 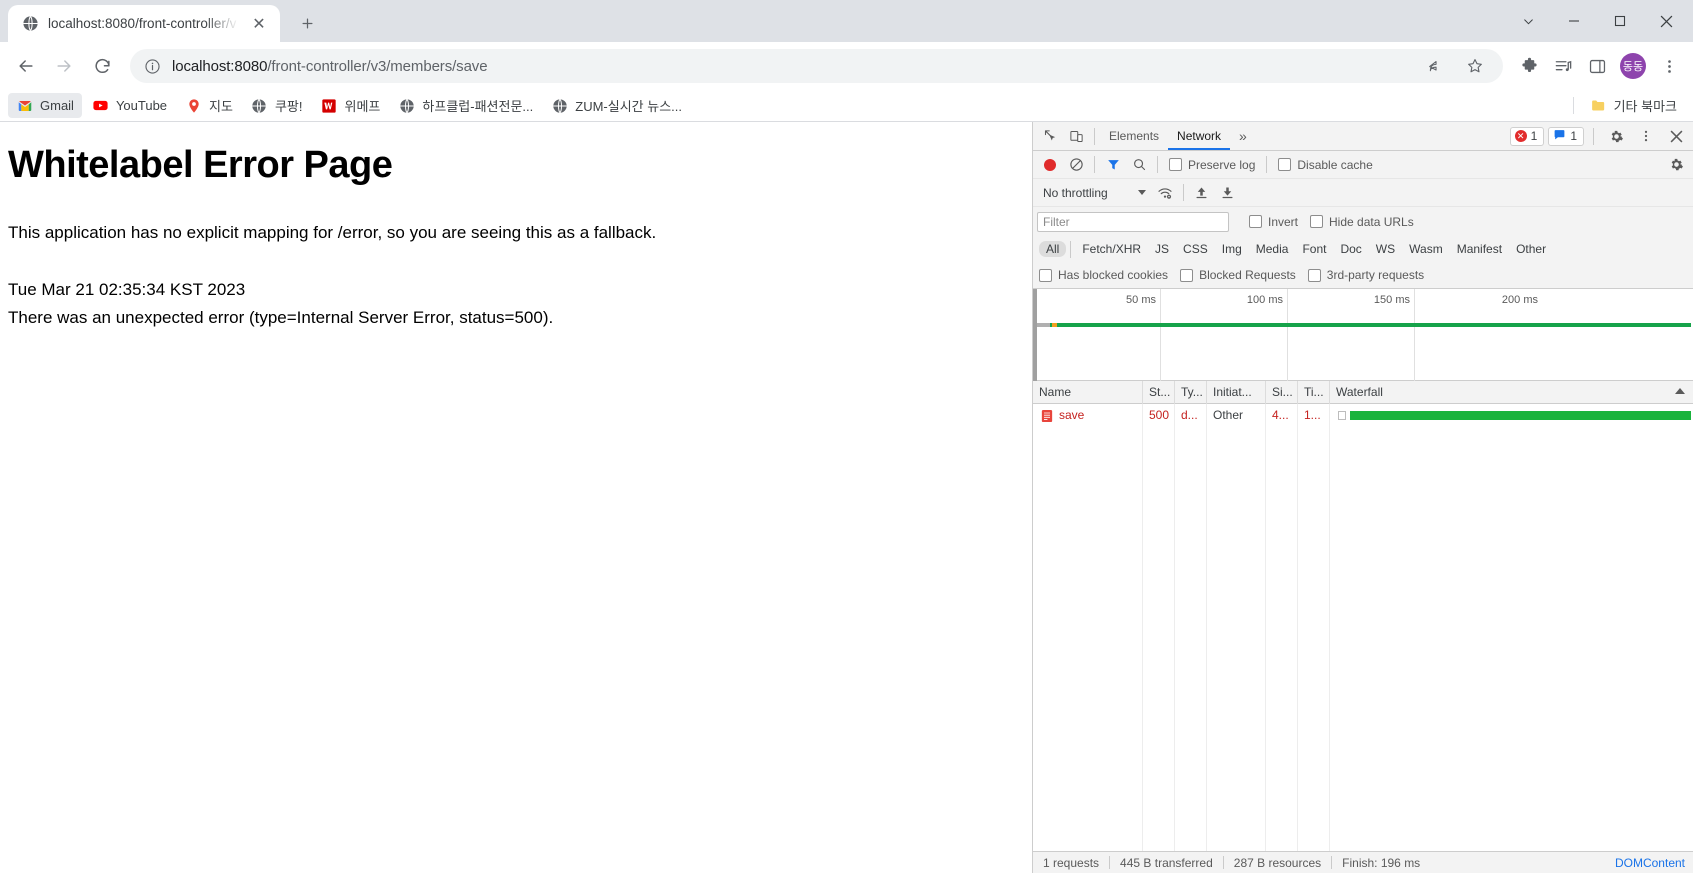 What do you see at coordinates (1391, 300) in the screenshot?
I see `overview-tick-label: 150 ms` at bounding box center [1391, 300].